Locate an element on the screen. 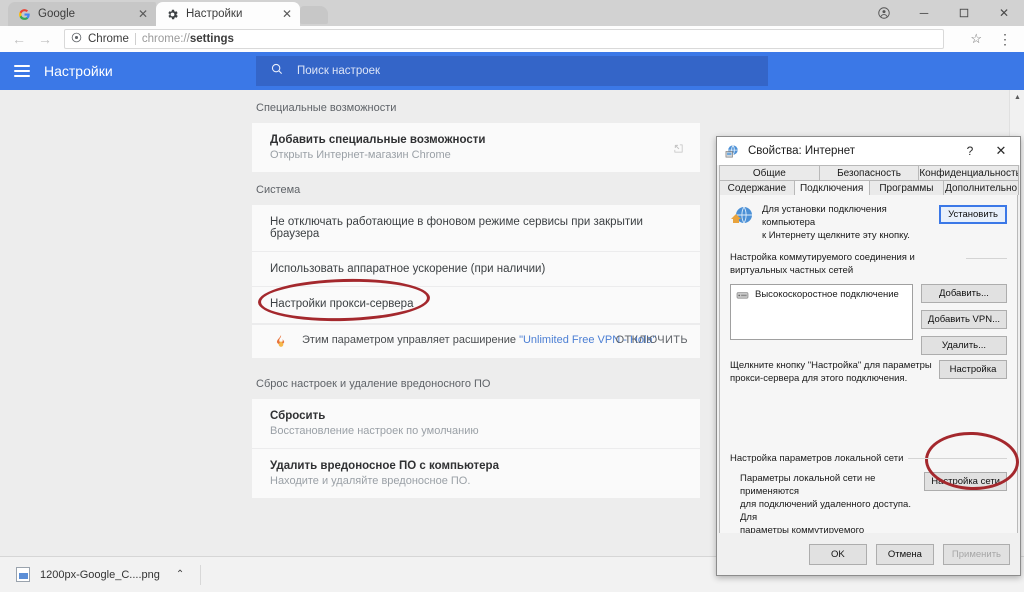 The height and width of the screenshot is (592, 1024). dialog-title: Свойства: Интернет is located at coordinates (802, 151).